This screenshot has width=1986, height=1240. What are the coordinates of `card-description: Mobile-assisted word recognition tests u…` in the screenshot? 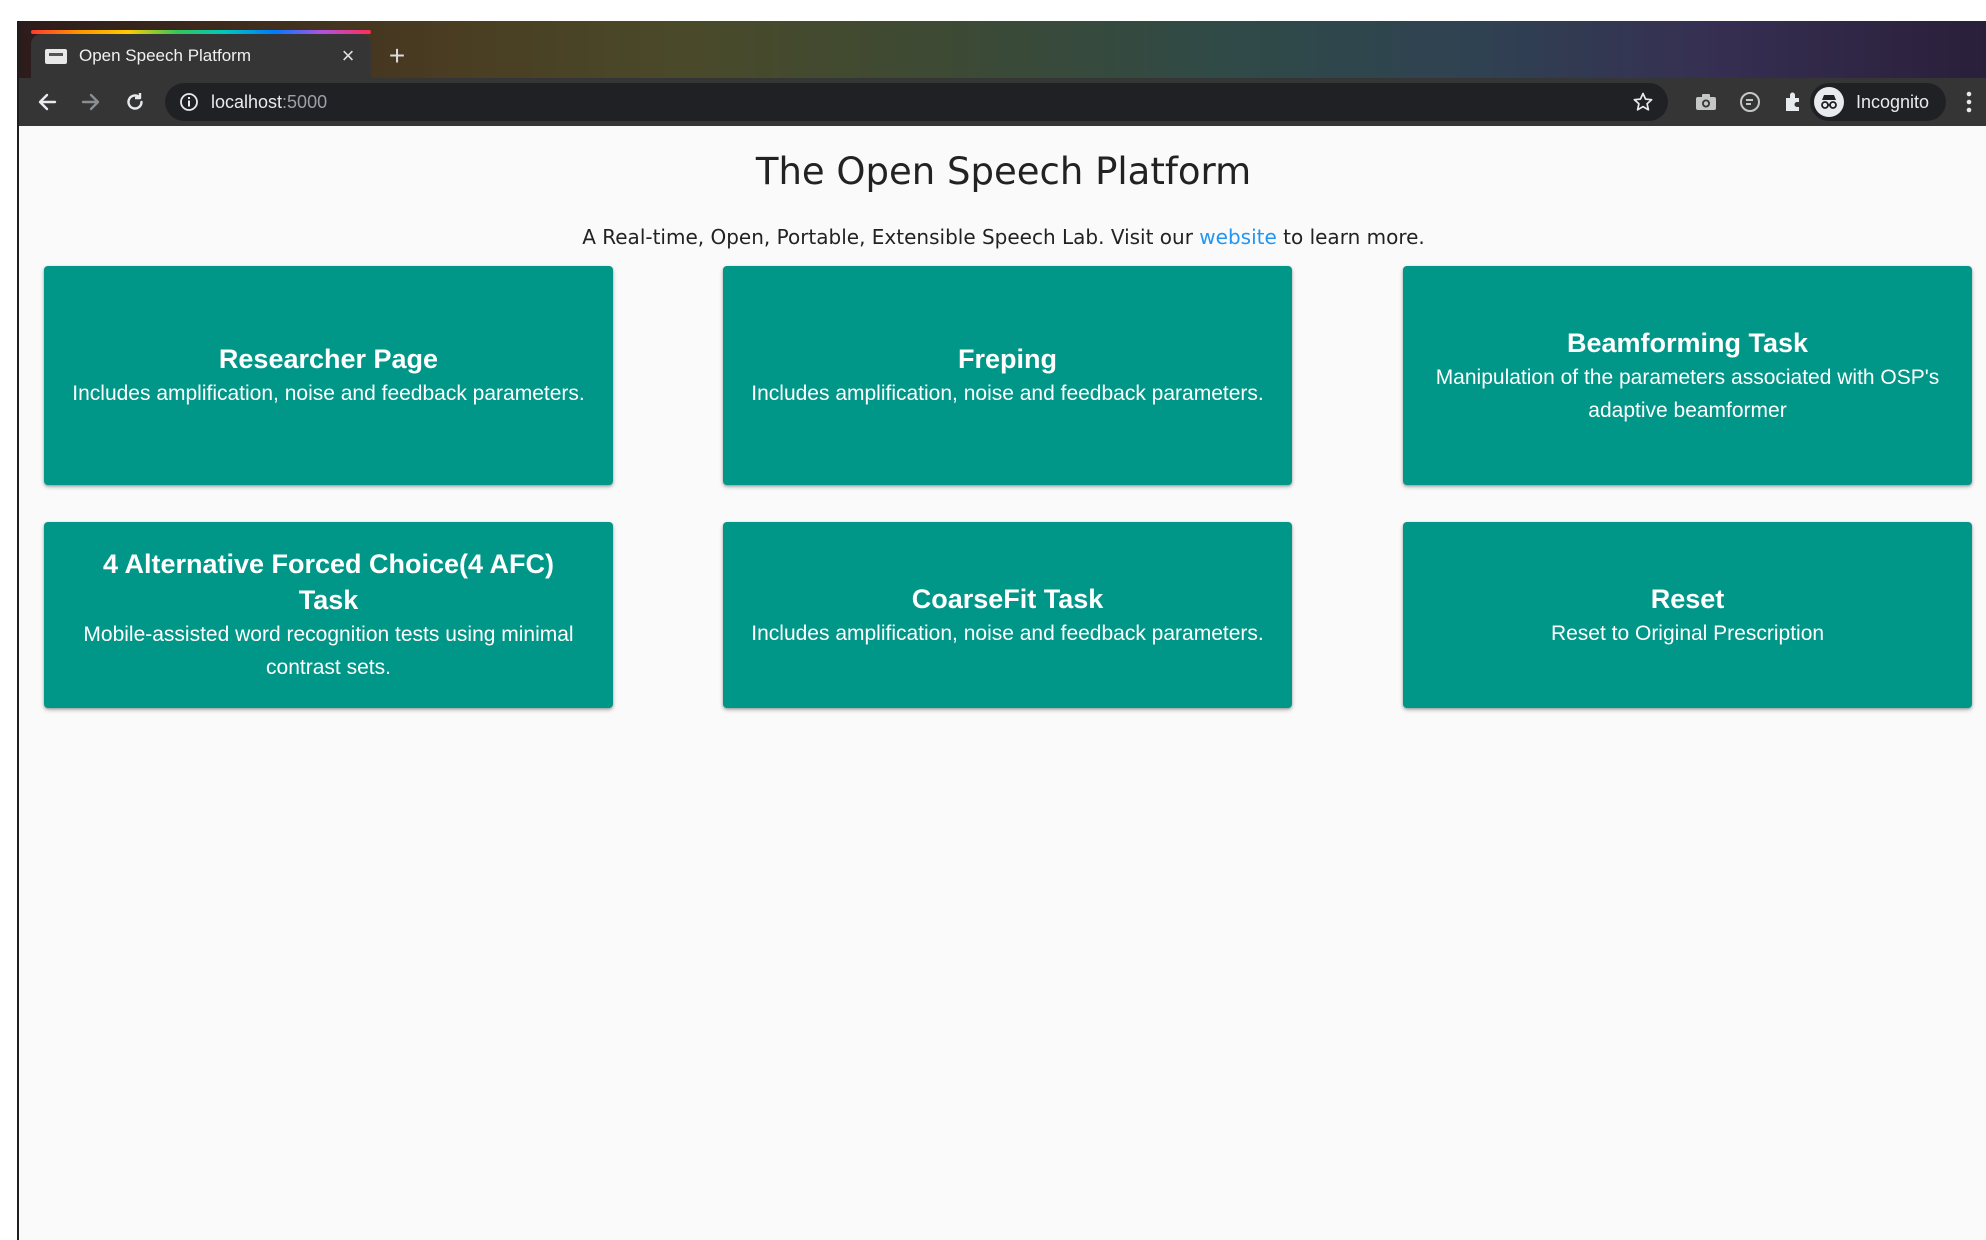 It's located at (328, 651).